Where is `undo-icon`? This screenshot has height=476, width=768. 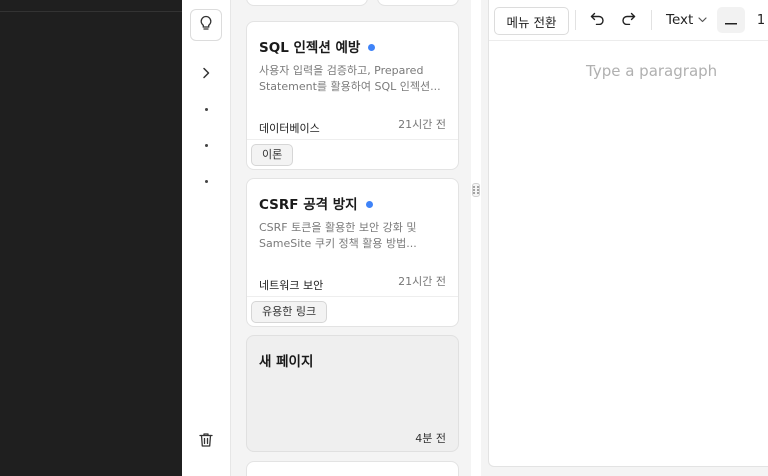 undo-icon is located at coordinates (597, 20).